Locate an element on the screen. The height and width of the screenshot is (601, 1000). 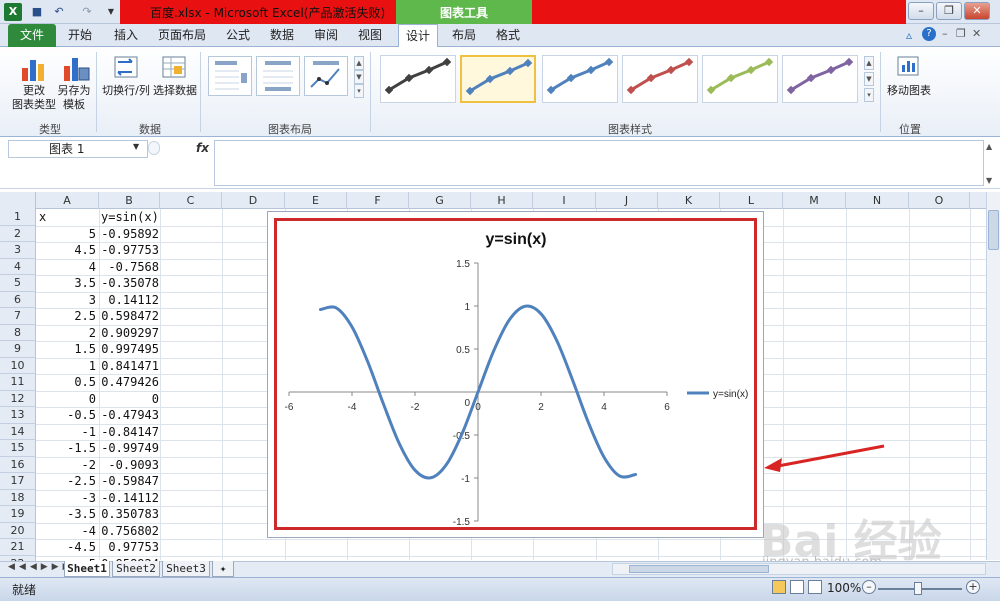
save-as-template-button is located at coordinates (76, 68).